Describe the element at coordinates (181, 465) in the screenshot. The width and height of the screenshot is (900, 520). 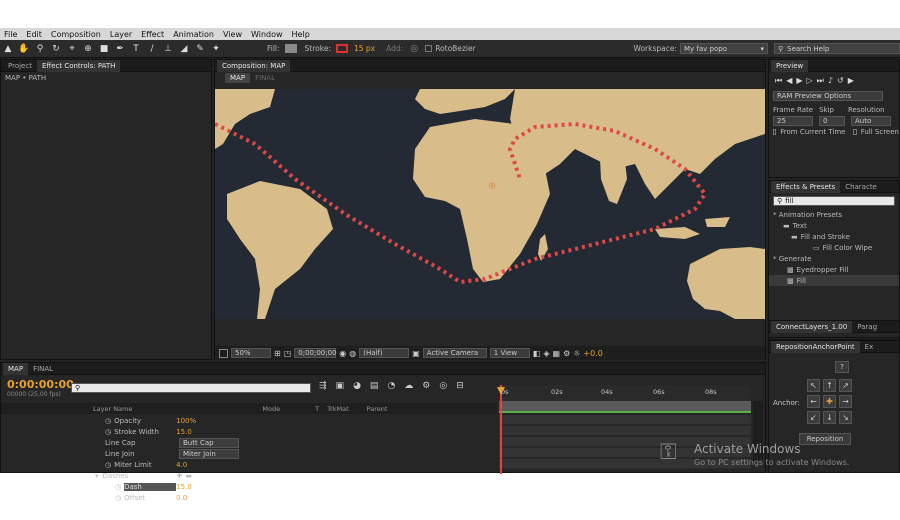
I see `property-value: 4.0` at that location.